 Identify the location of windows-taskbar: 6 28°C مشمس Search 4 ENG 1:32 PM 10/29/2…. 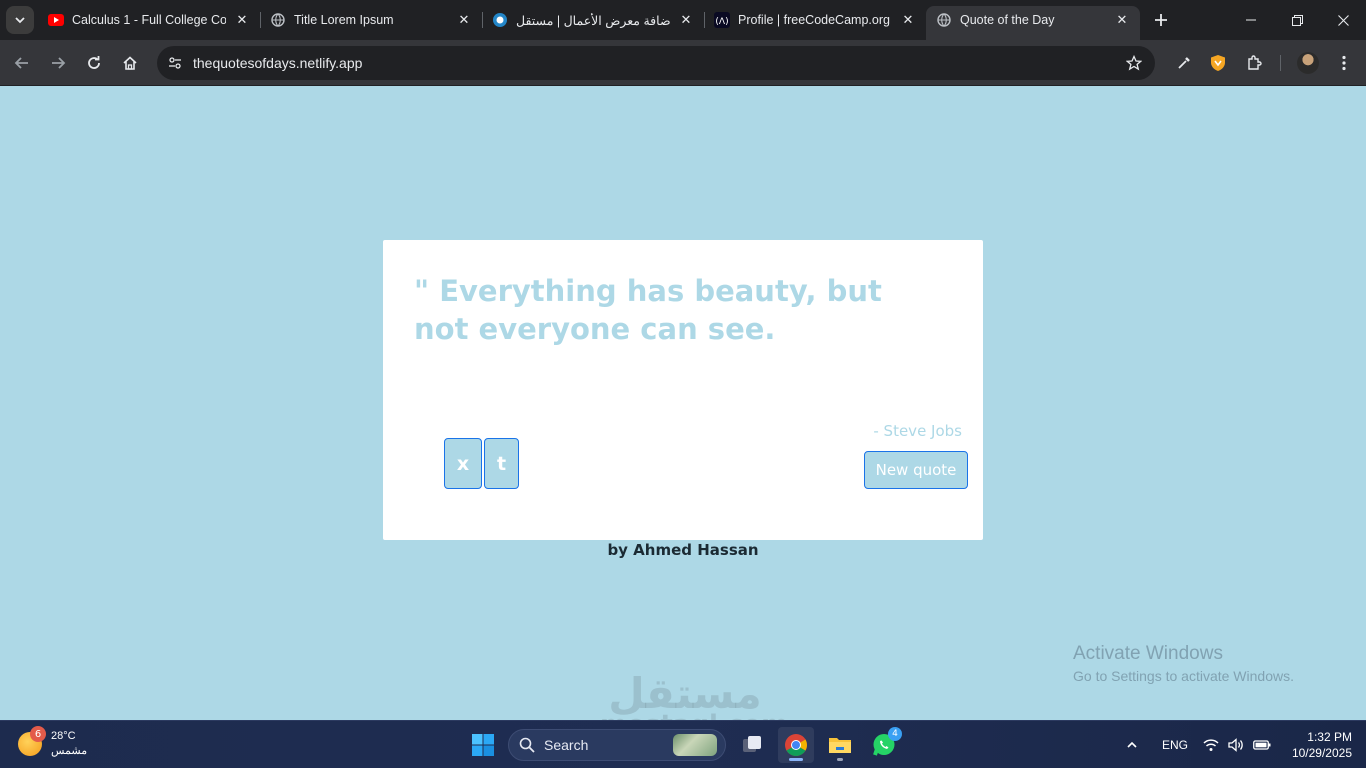
(683, 744).